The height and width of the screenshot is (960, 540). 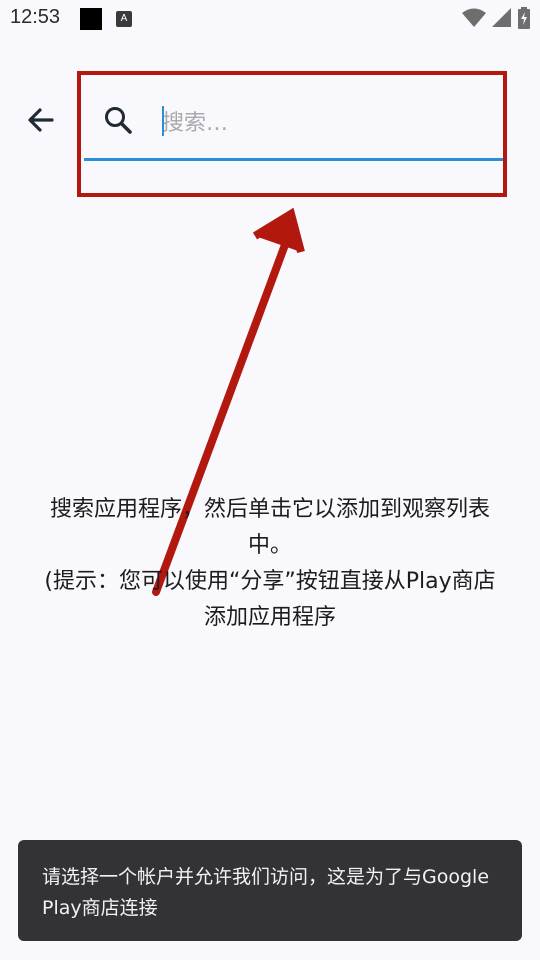 I want to click on a-notification-icon: A, so click(x=124, y=19).